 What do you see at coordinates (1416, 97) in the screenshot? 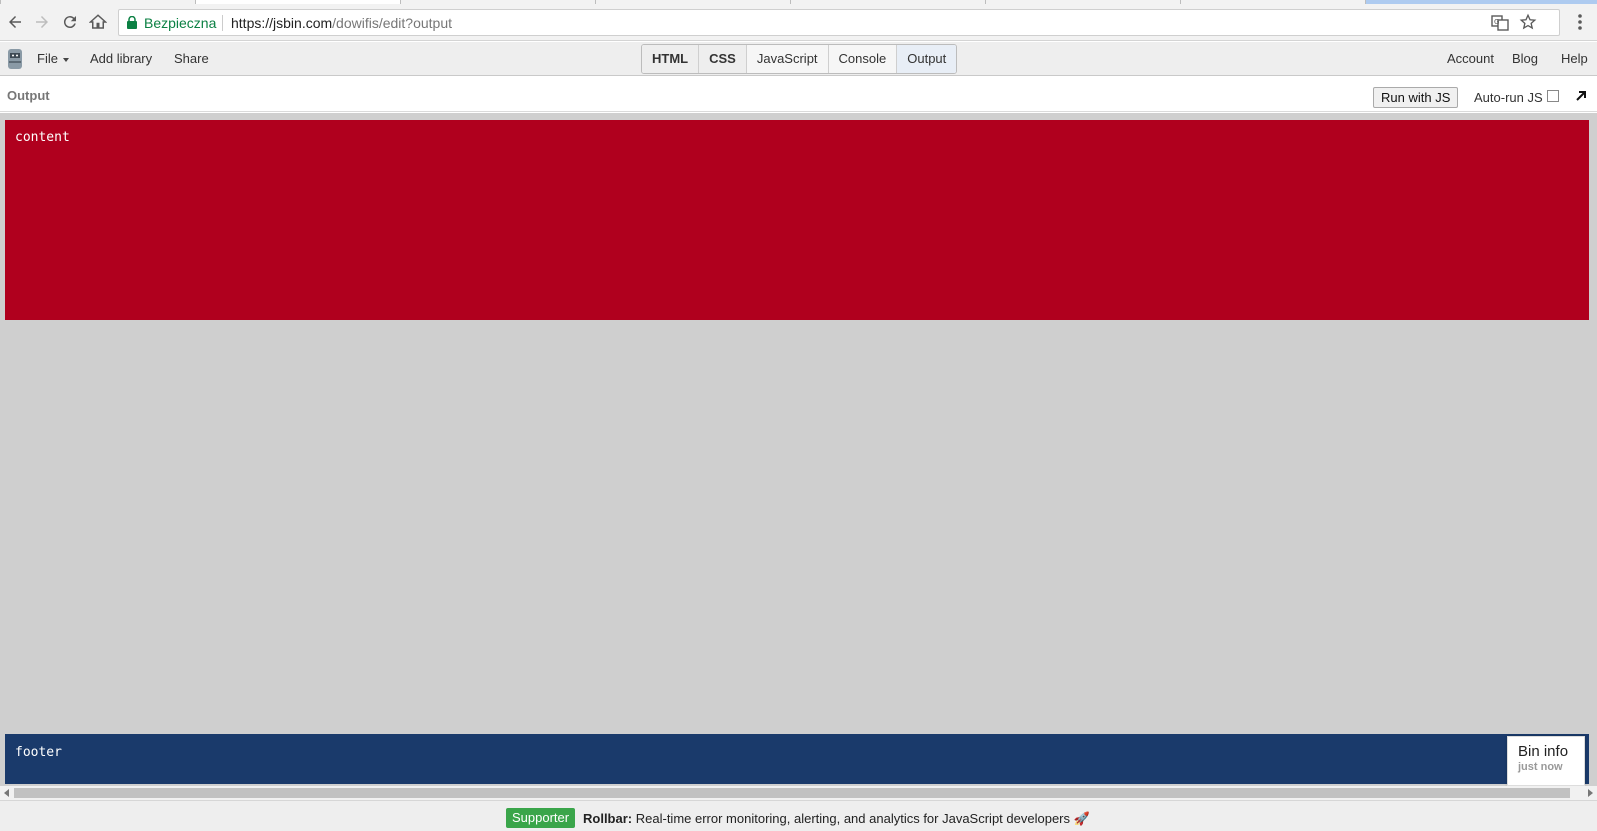
I see `run-with-js-button: Run with JS` at bounding box center [1416, 97].